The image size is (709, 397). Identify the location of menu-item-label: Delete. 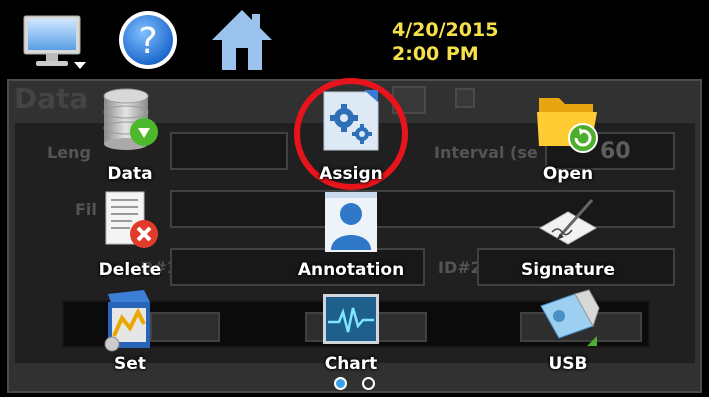
(130, 270).